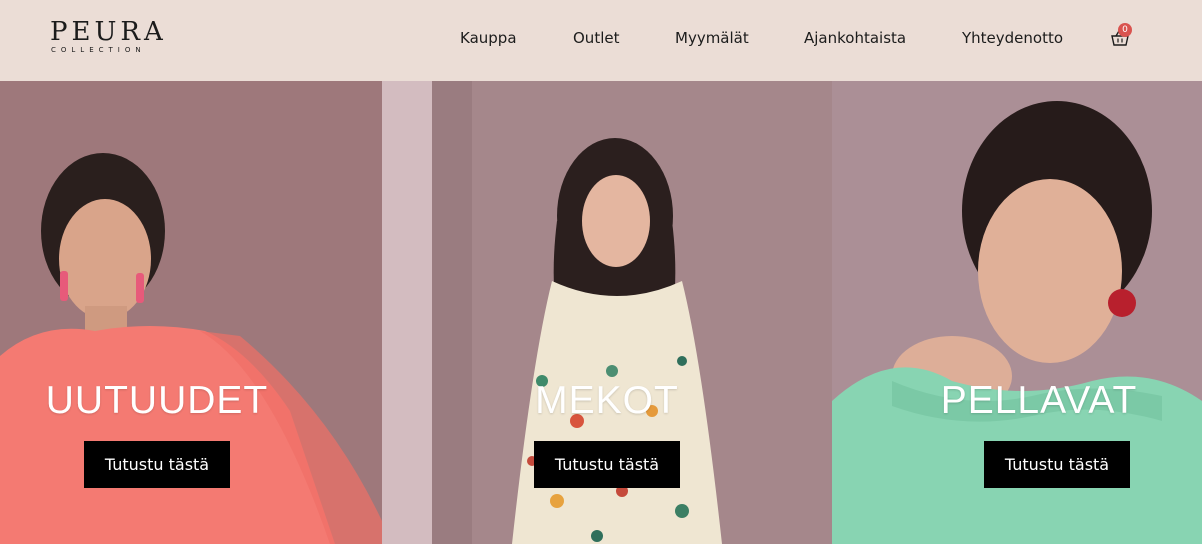 The width and height of the screenshot is (1202, 544). I want to click on panel-title: UUTUUDET, so click(157, 400).